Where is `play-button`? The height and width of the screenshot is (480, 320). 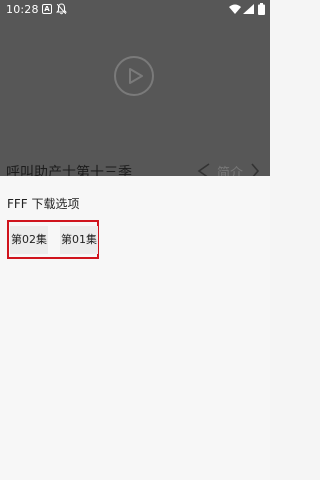 play-button is located at coordinates (134, 76).